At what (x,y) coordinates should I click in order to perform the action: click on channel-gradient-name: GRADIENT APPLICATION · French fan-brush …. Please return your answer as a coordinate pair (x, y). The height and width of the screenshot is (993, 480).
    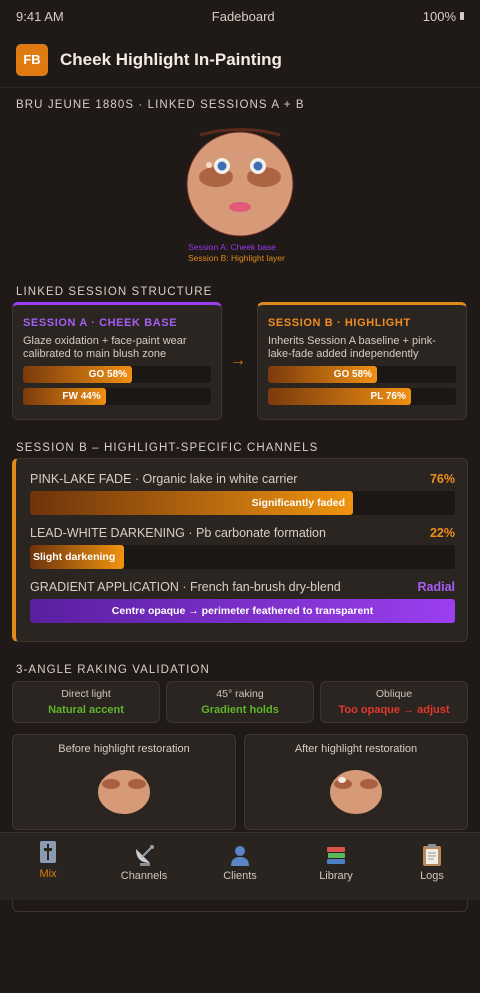
    Looking at the image, I should click on (185, 587).